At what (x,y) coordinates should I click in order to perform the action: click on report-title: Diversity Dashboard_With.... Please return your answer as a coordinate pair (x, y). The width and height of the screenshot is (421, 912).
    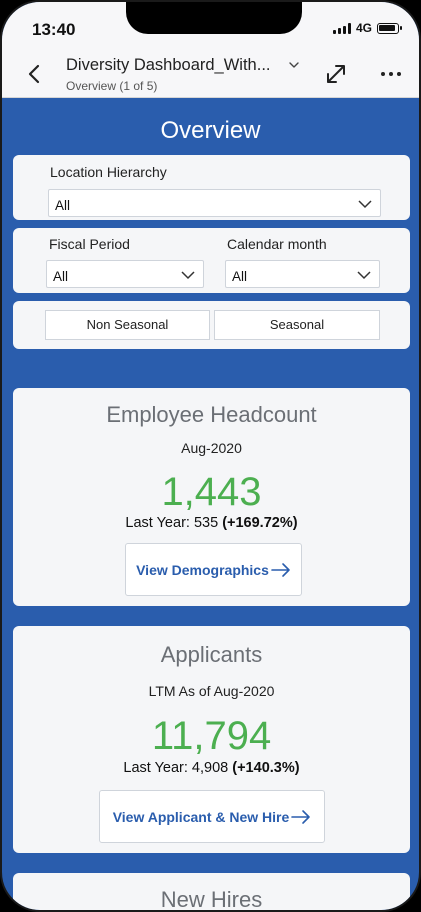
    Looking at the image, I should click on (168, 65).